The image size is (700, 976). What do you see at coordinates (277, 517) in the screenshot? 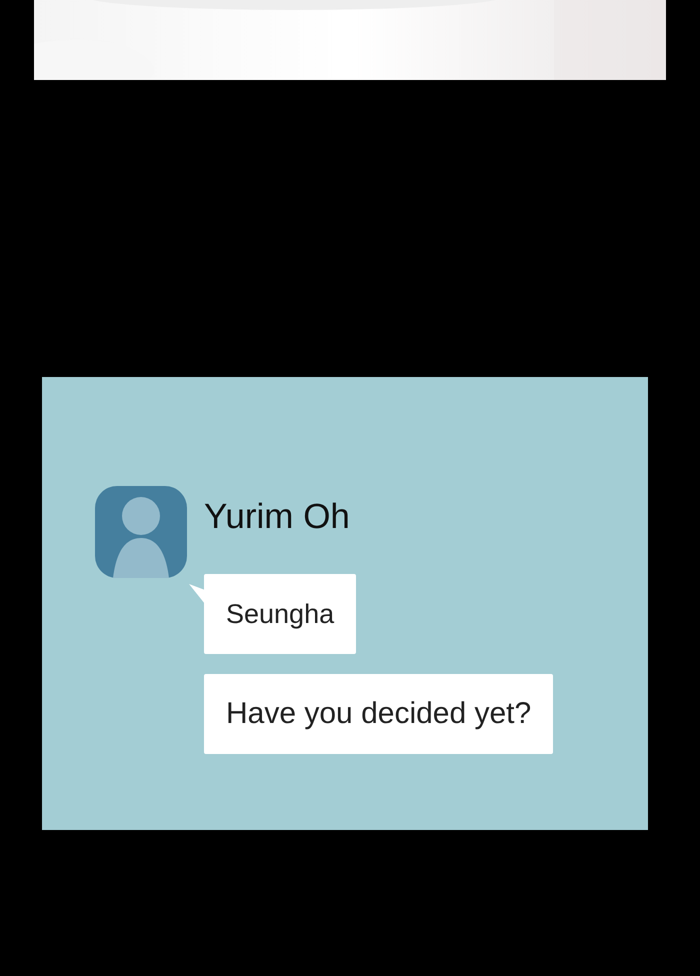
I see `sender-name: Yurim Oh` at bounding box center [277, 517].